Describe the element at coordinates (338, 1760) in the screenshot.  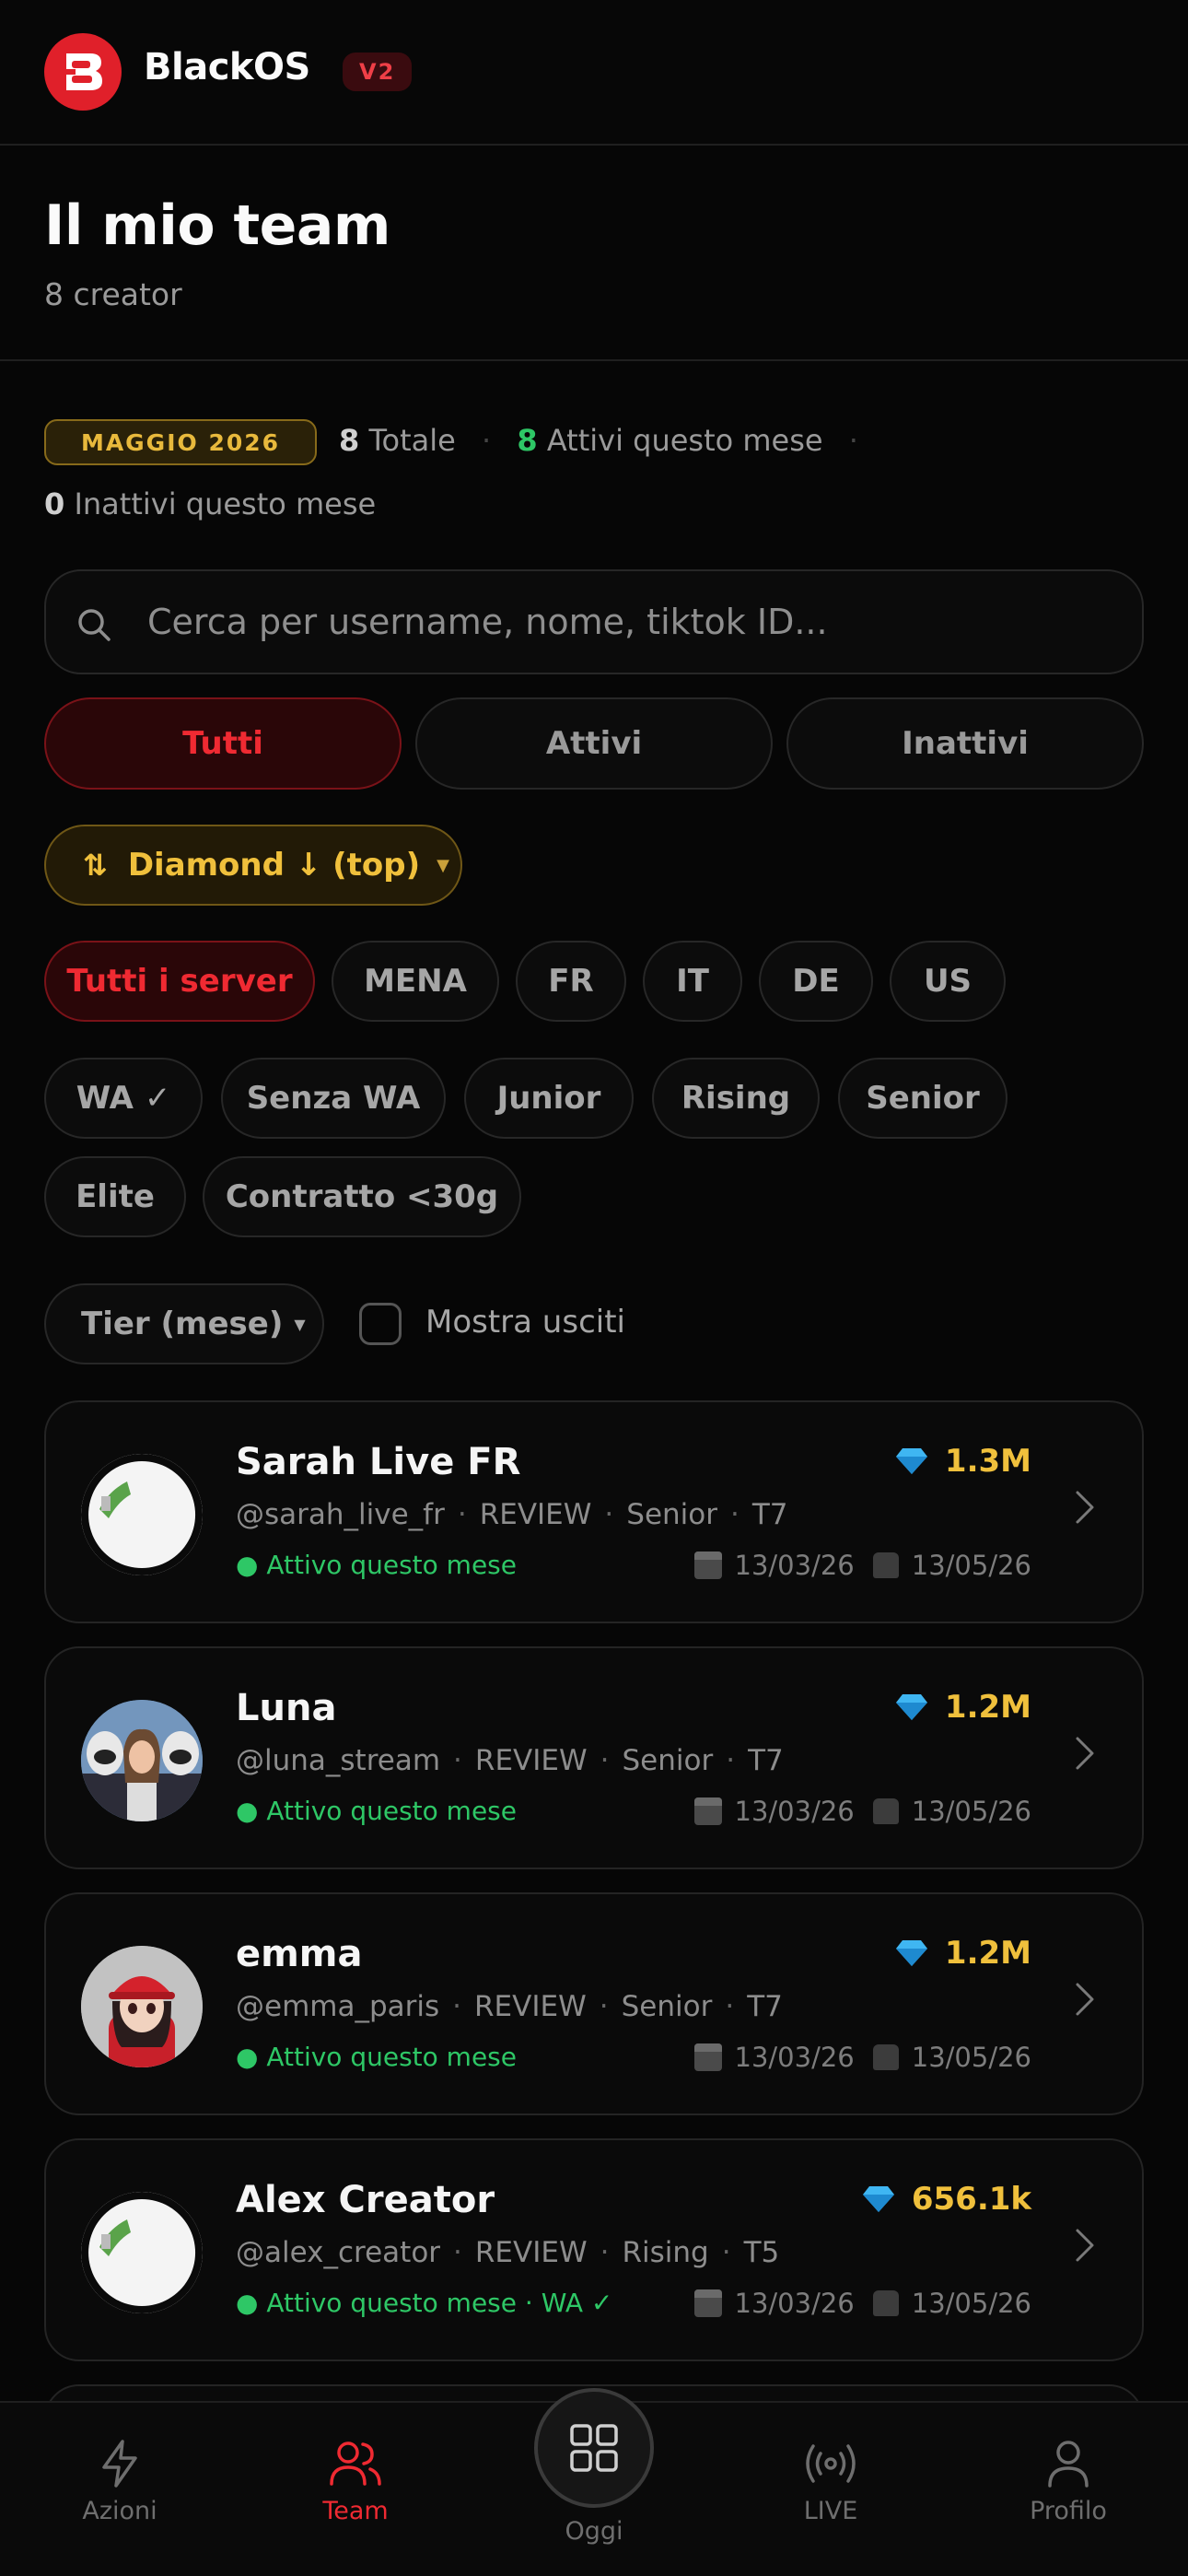
I see `creator-username: @luna_stream` at that location.